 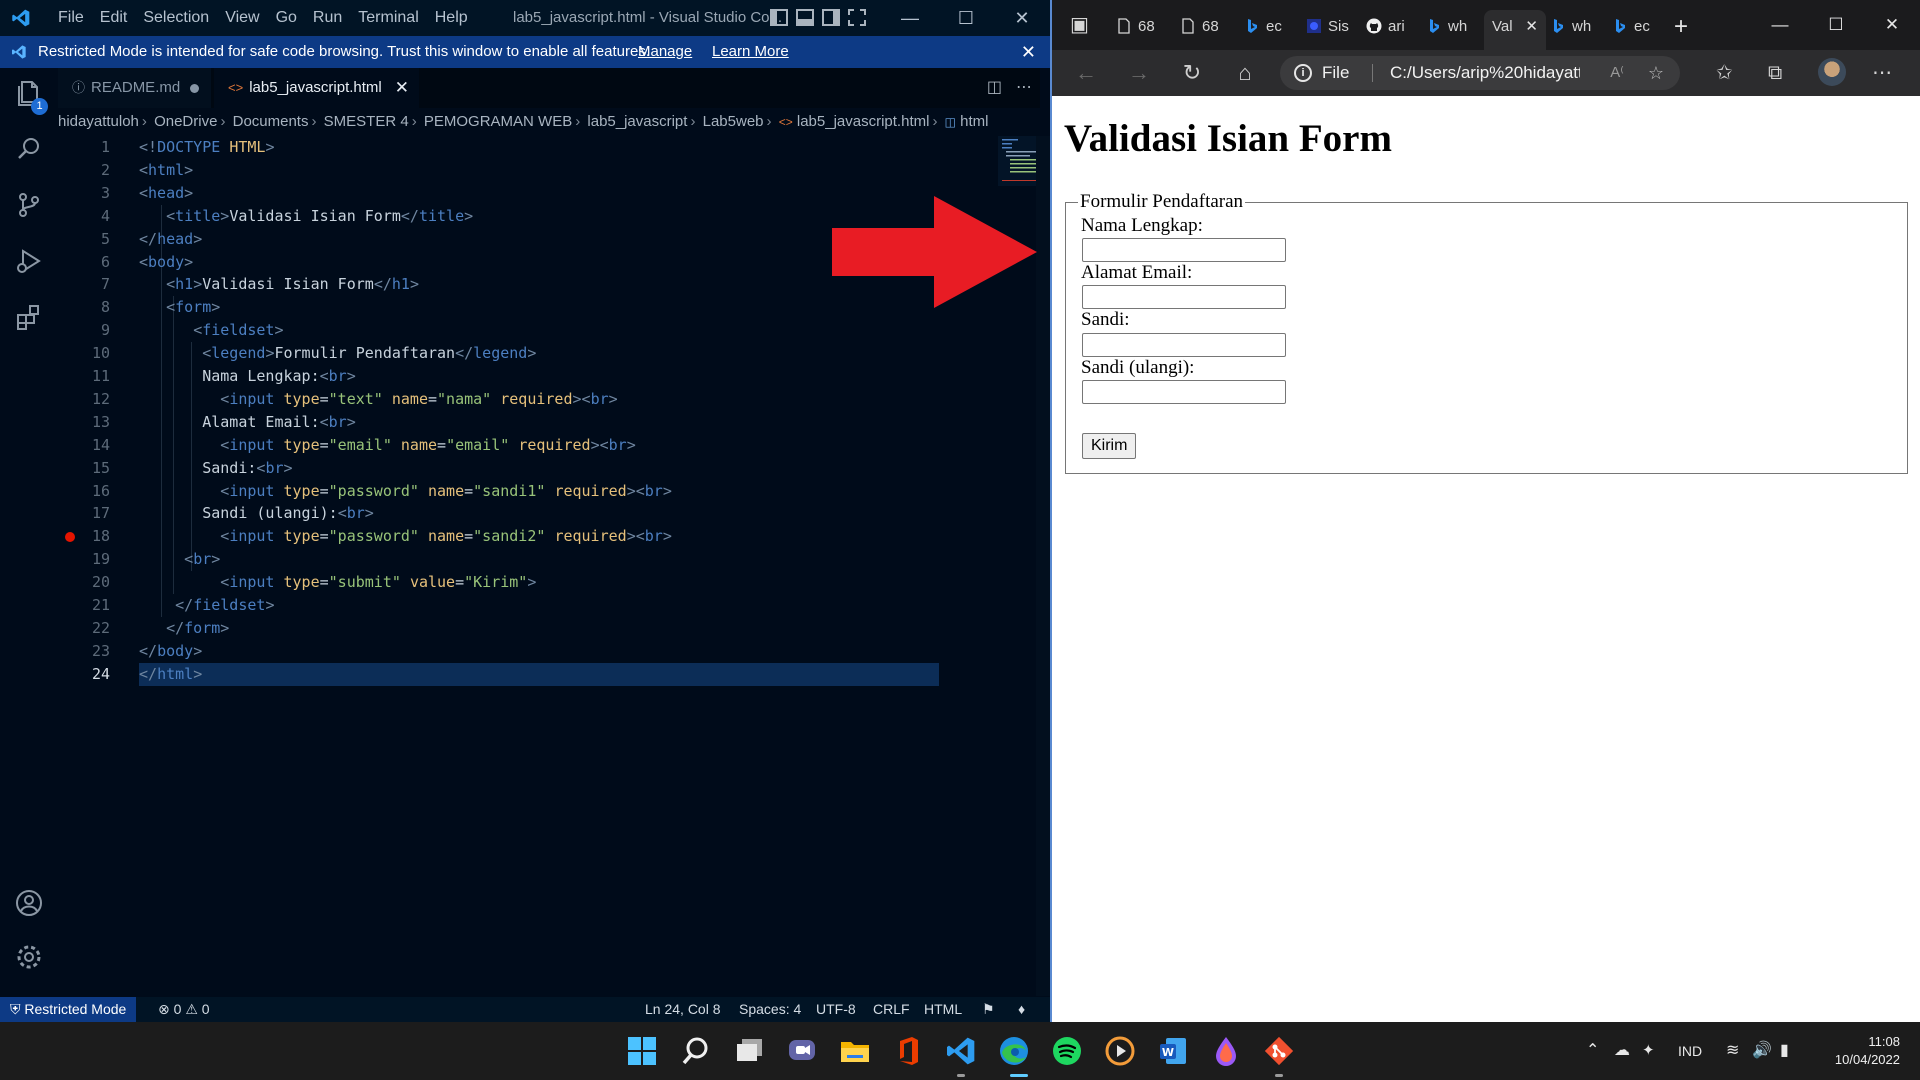 I want to click on tab-readme: ⓘ README.md, so click(x=134, y=88).